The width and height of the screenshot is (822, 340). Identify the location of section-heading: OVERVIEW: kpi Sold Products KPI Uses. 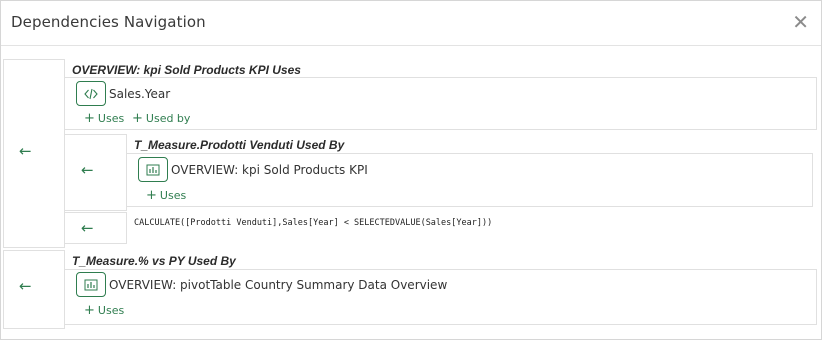
(186, 70).